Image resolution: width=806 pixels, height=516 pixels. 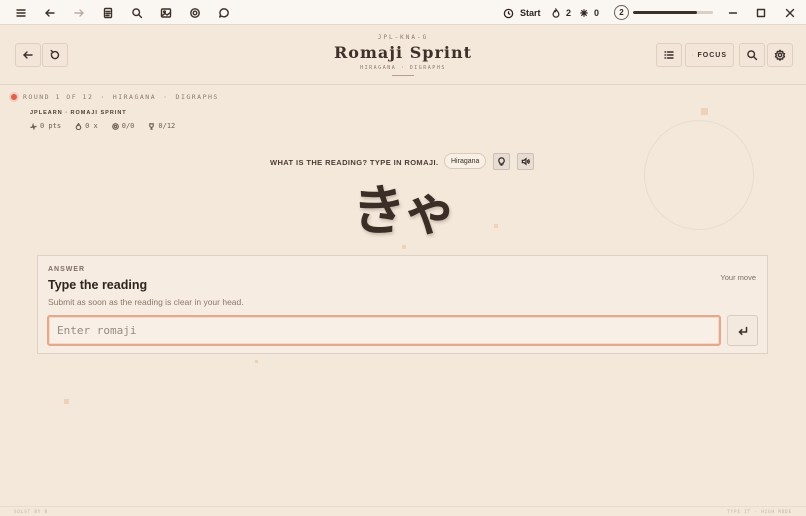 I want to click on start-label: Start, so click(x=530, y=13).